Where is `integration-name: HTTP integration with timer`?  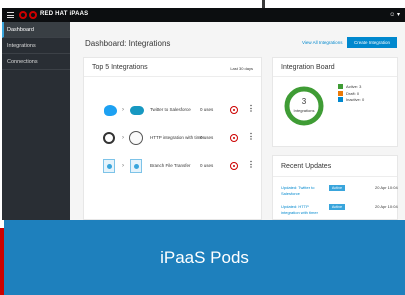 integration-name: HTTP integration with timer is located at coordinates (177, 137).